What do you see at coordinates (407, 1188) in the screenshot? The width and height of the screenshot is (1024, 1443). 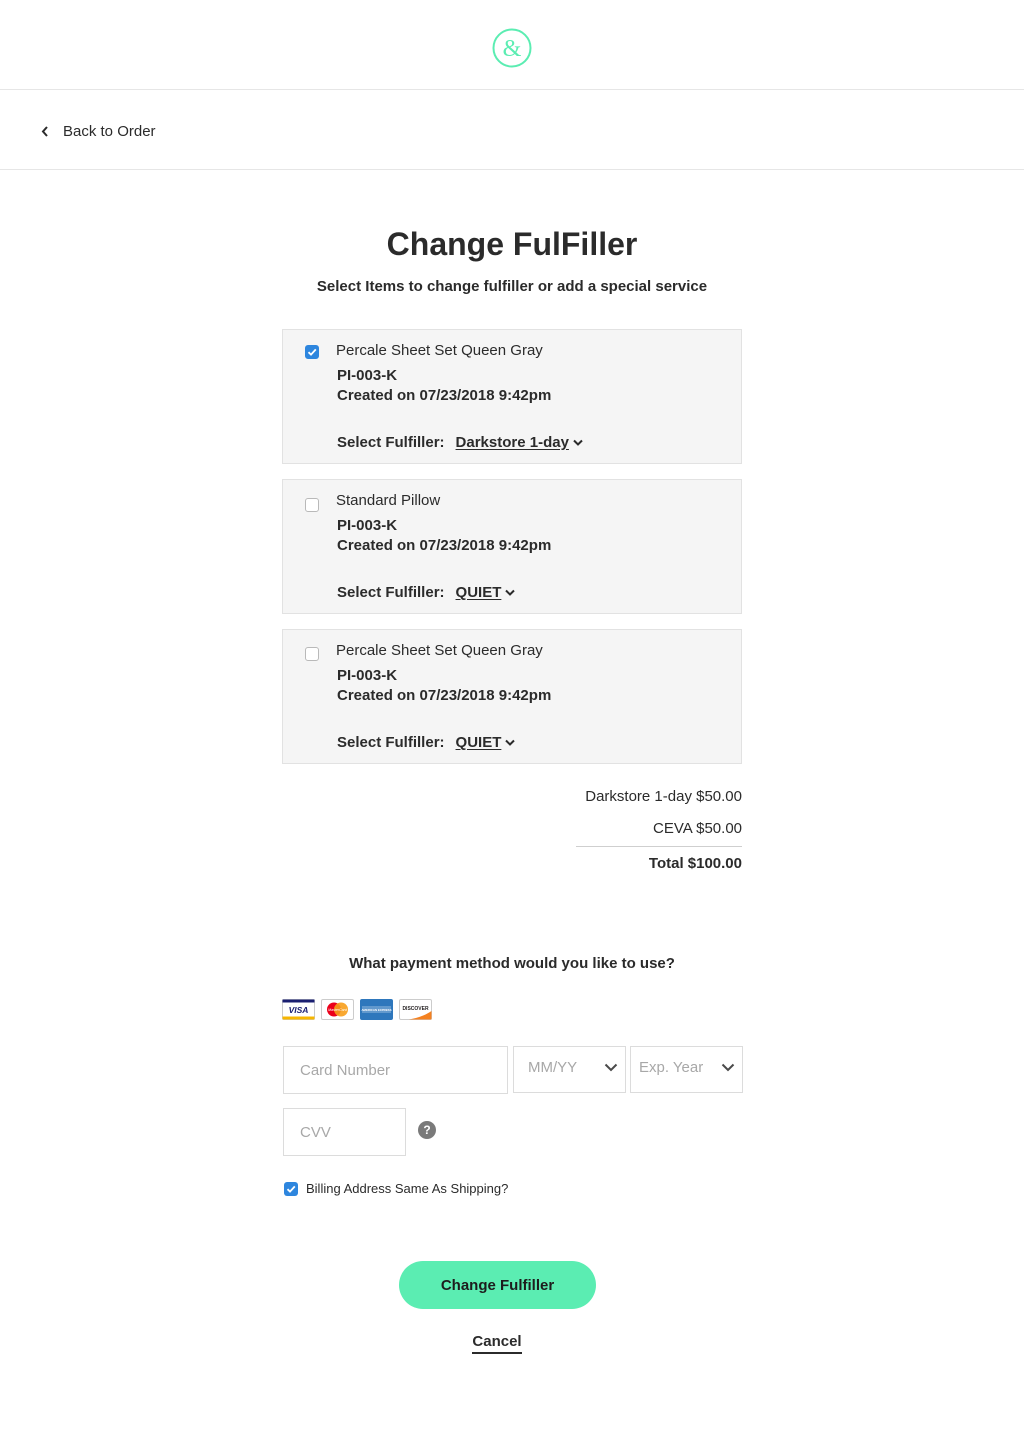 I see `billing-same-label: Billing Address Same As Shipping?` at bounding box center [407, 1188].